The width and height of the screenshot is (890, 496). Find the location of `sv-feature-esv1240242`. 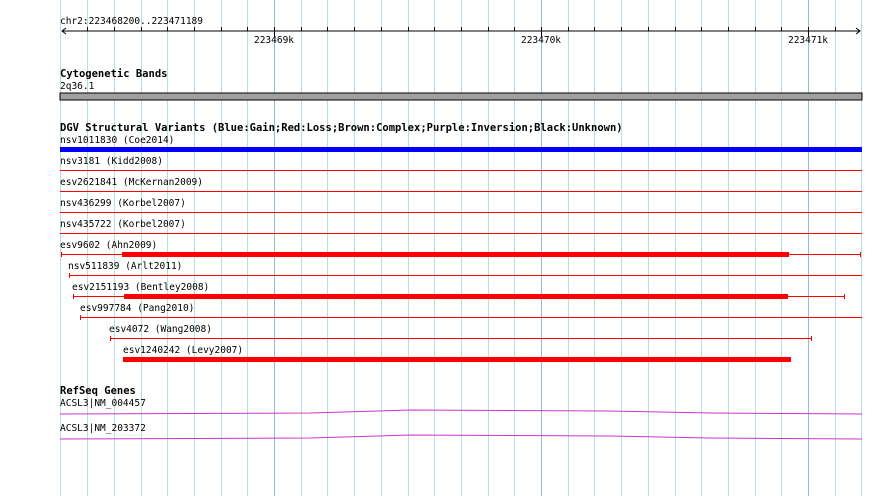

sv-feature-esv1240242 is located at coordinates (457, 359).